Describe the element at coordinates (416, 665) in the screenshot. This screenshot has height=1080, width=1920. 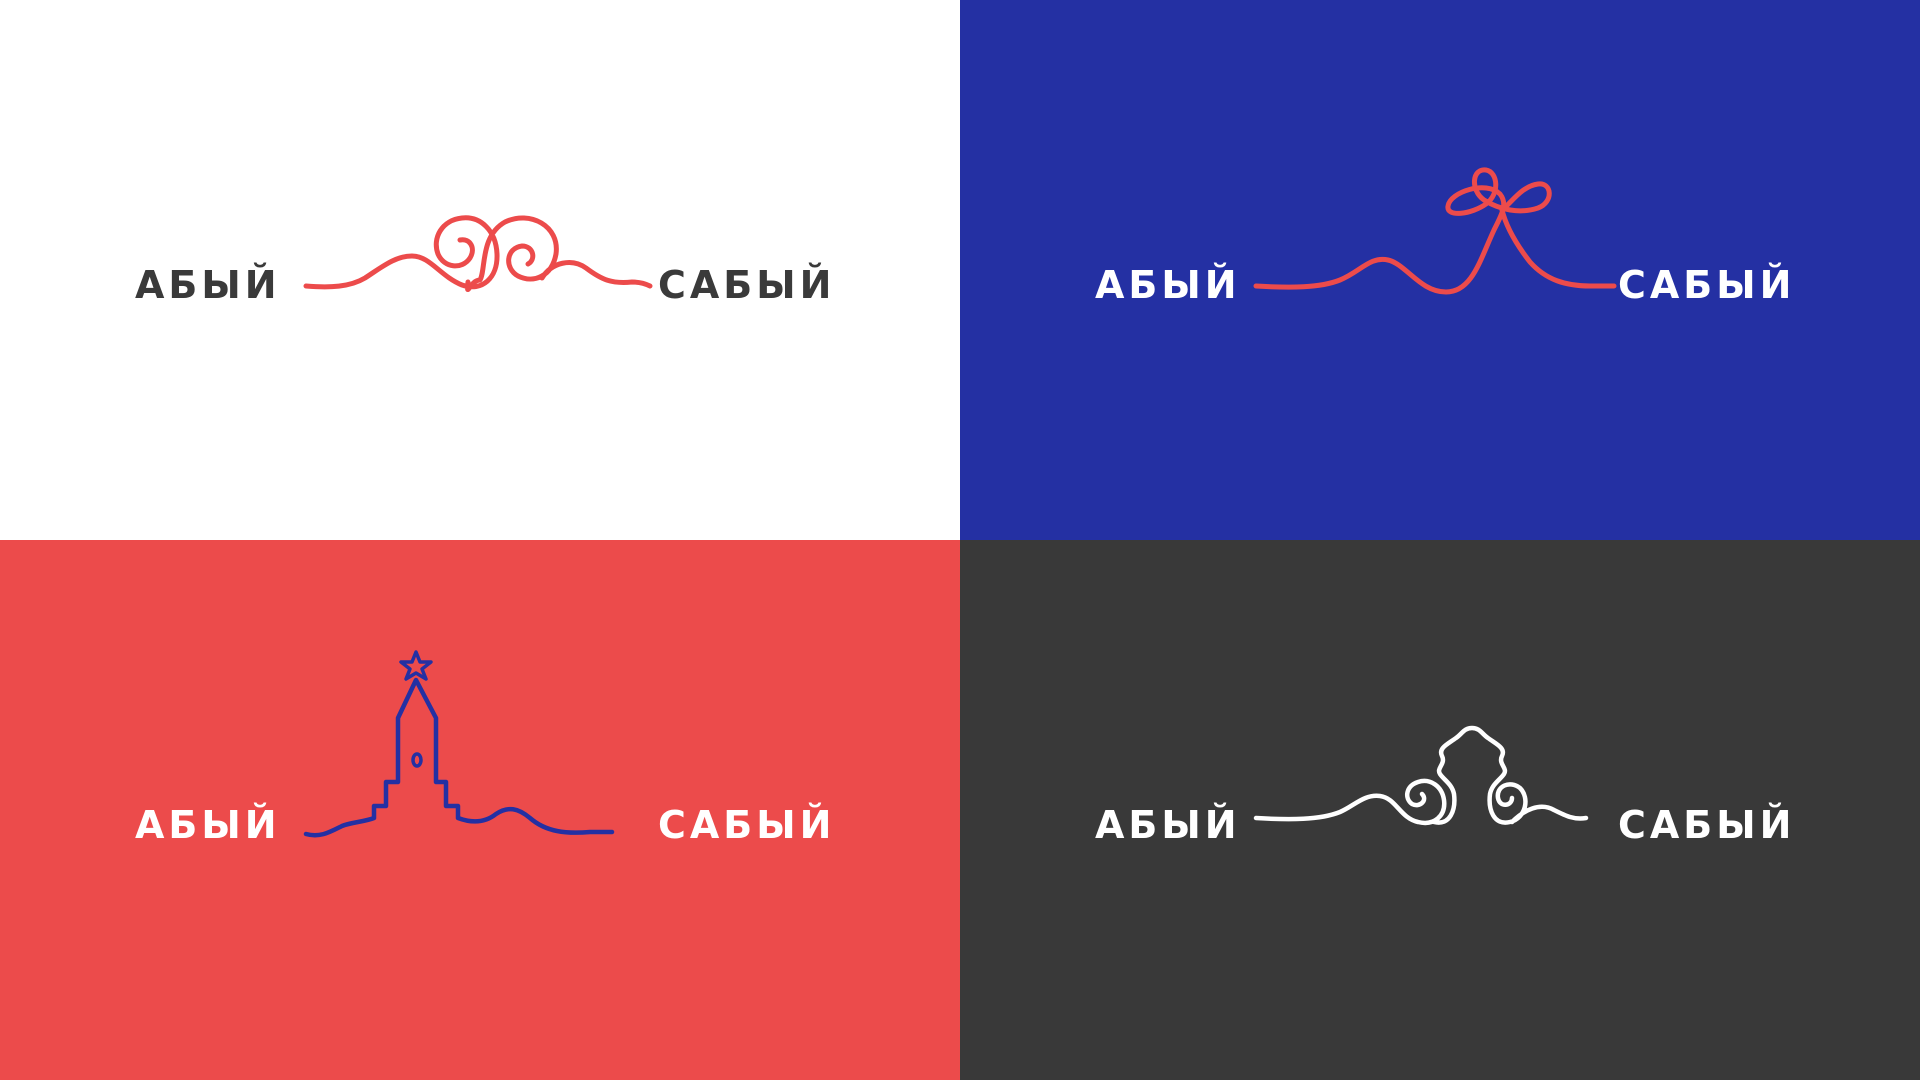
I see `star-icon` at that location.